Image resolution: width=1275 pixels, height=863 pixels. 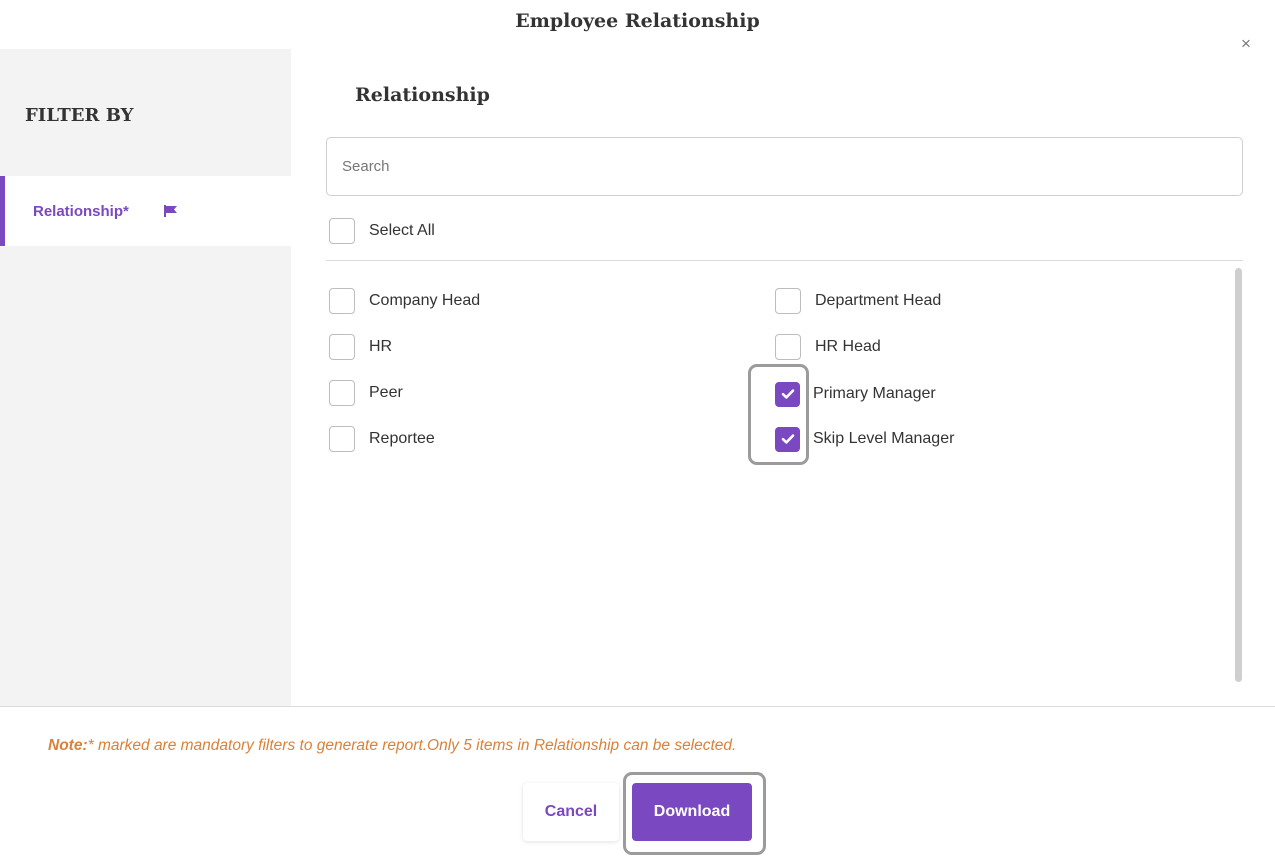 I want to click on option-department-head: Department Head, so click(x=858, y=301).